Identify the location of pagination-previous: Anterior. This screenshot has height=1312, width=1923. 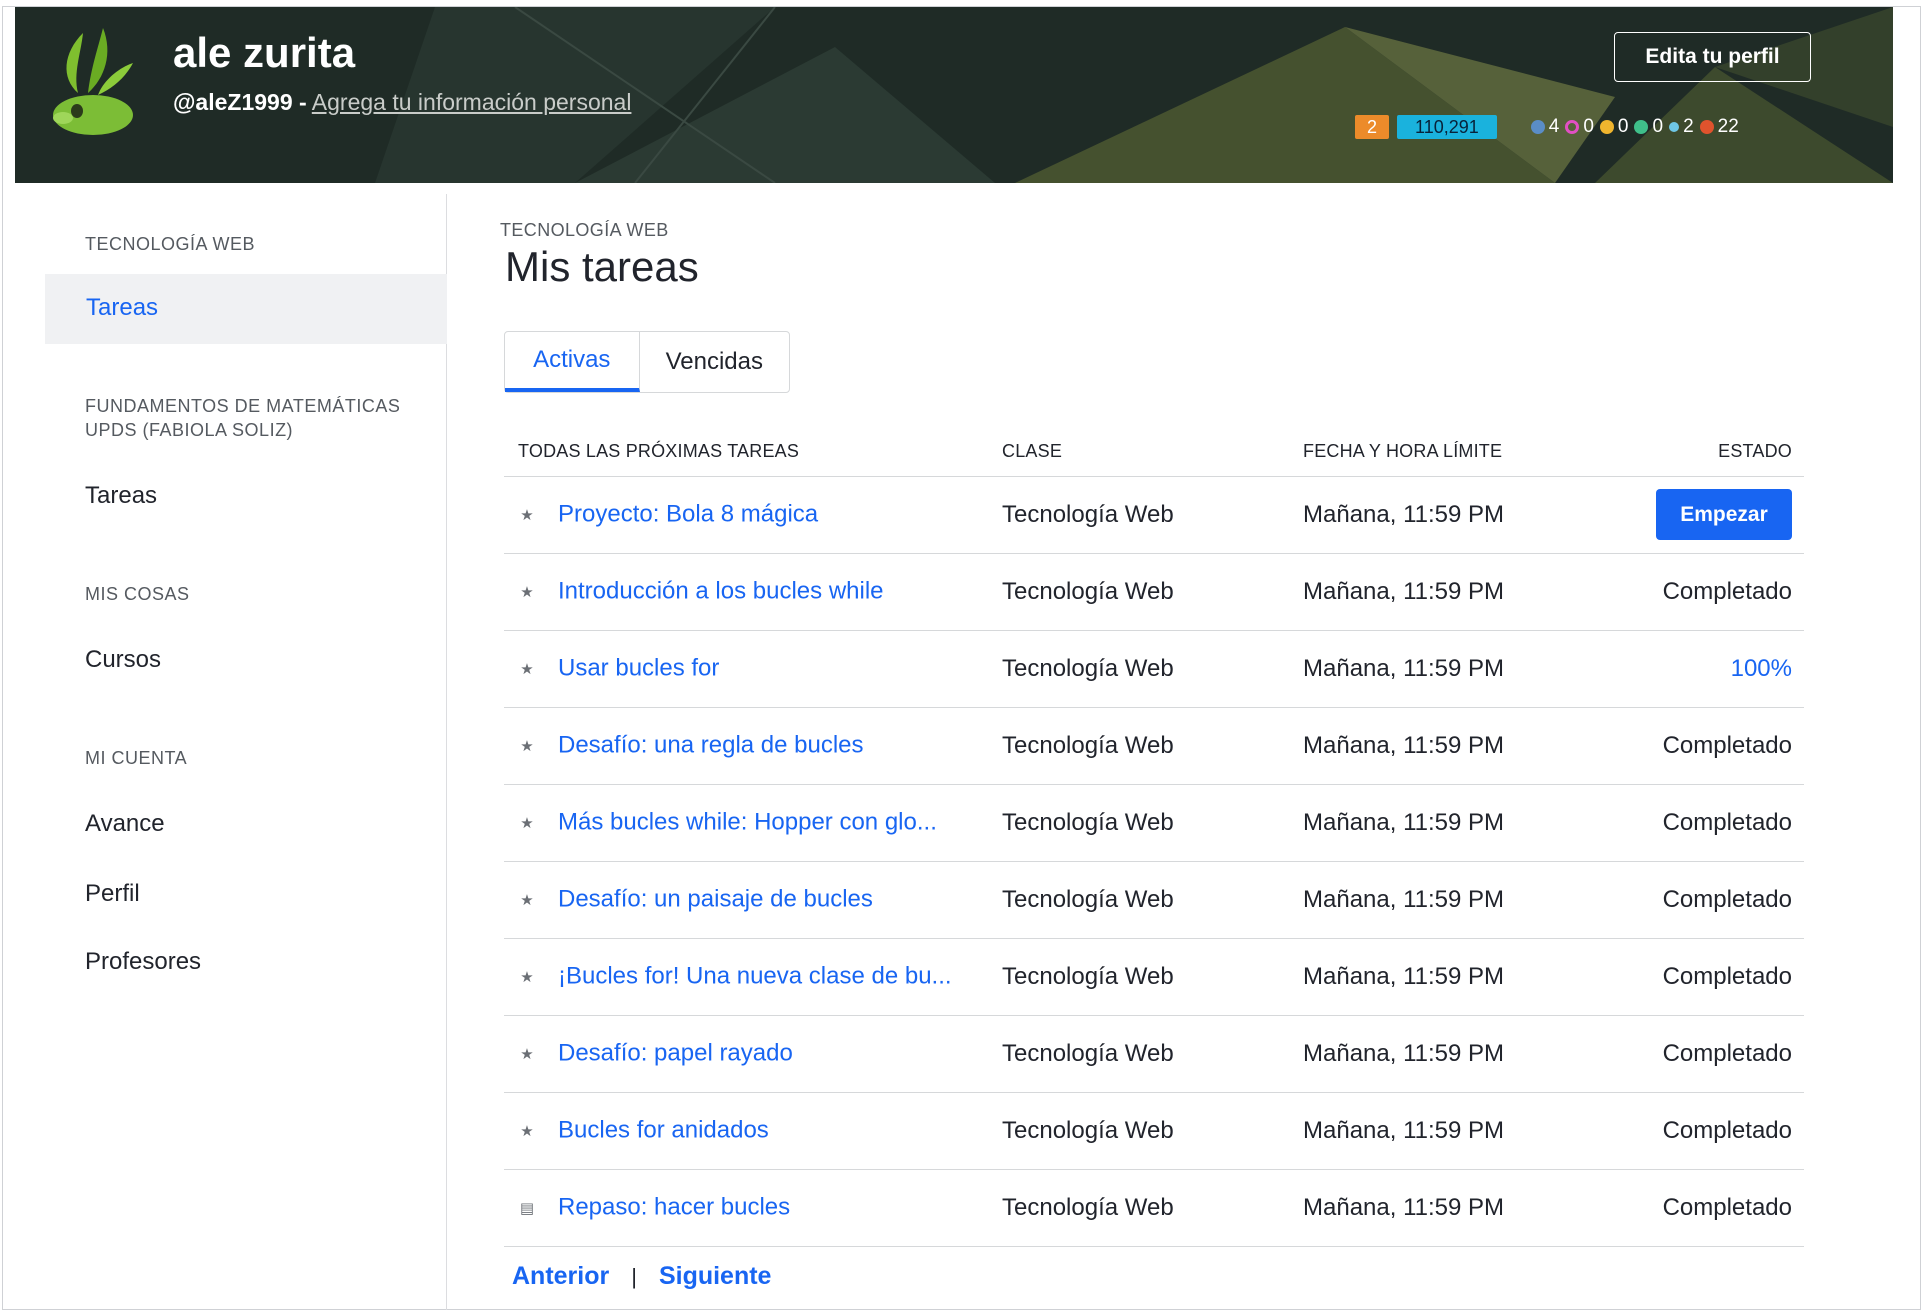
(560, 1276).